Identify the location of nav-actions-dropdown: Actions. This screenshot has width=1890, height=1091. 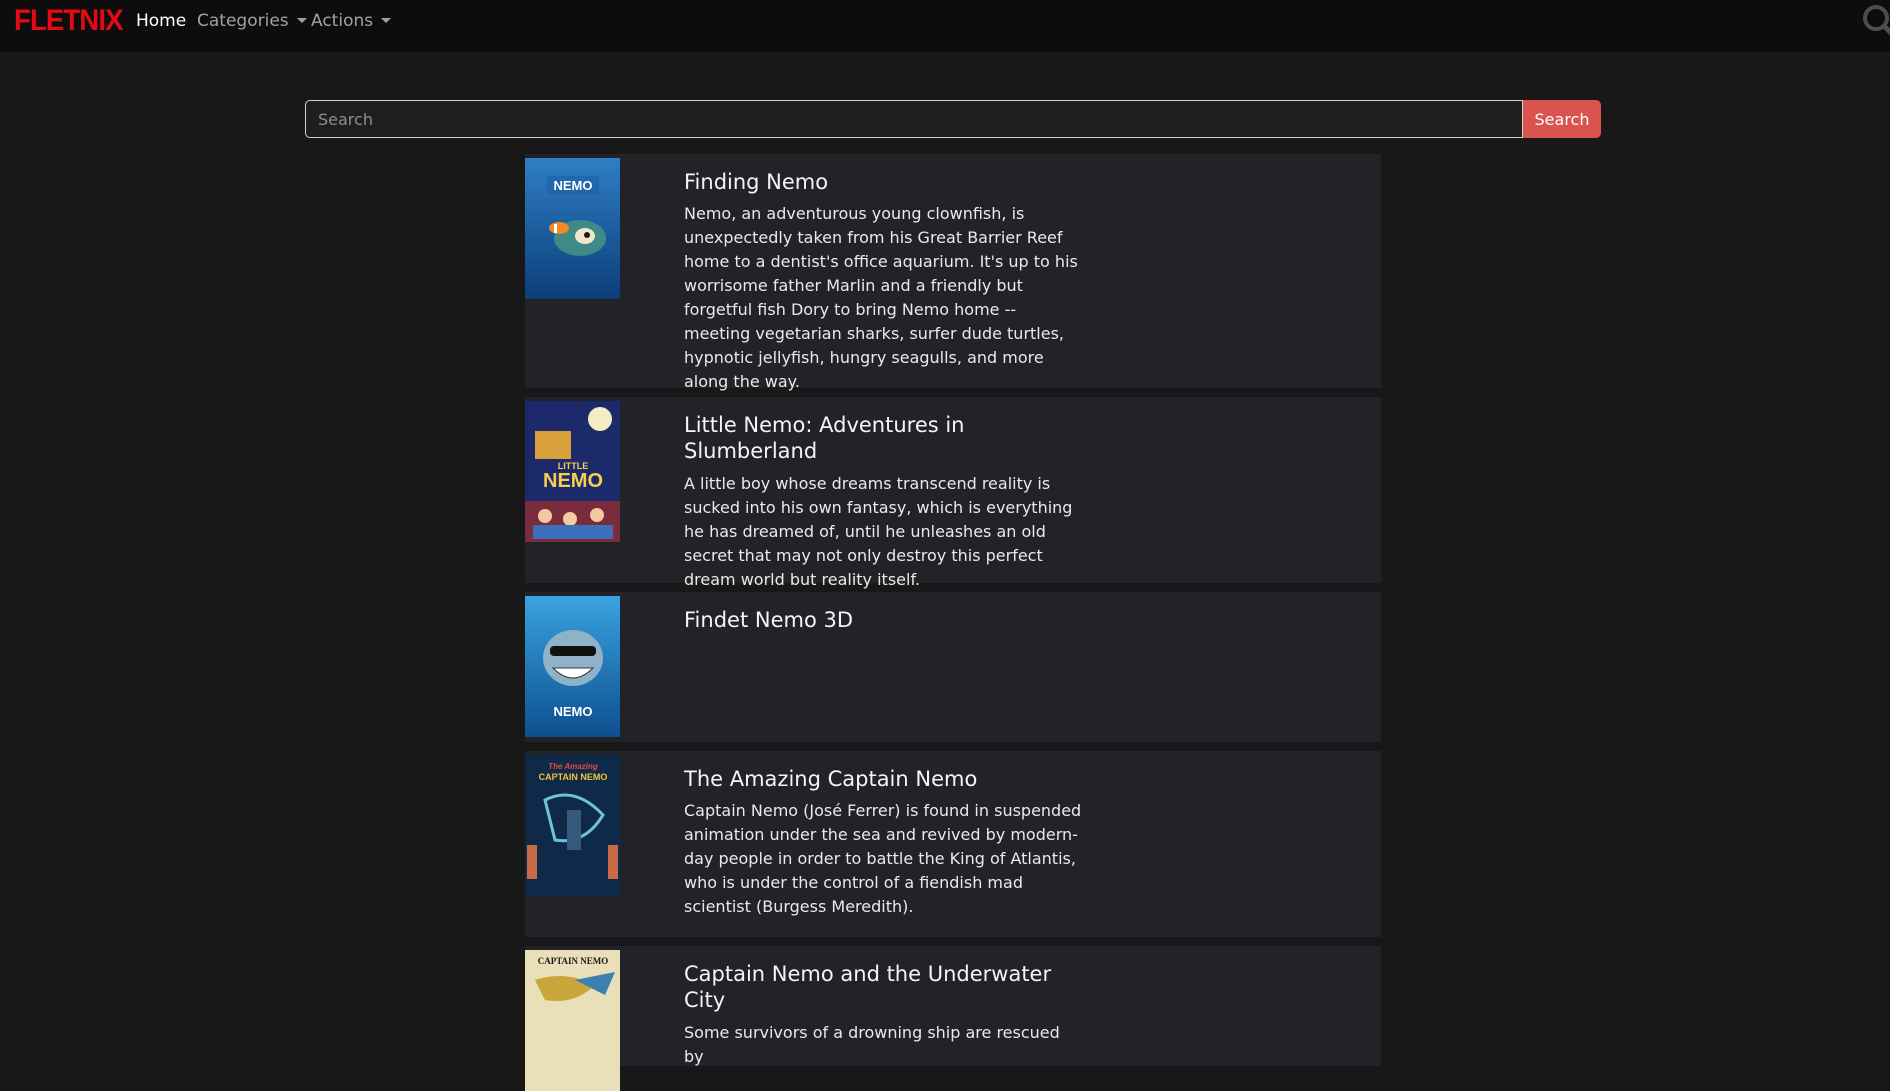
(351, 21).